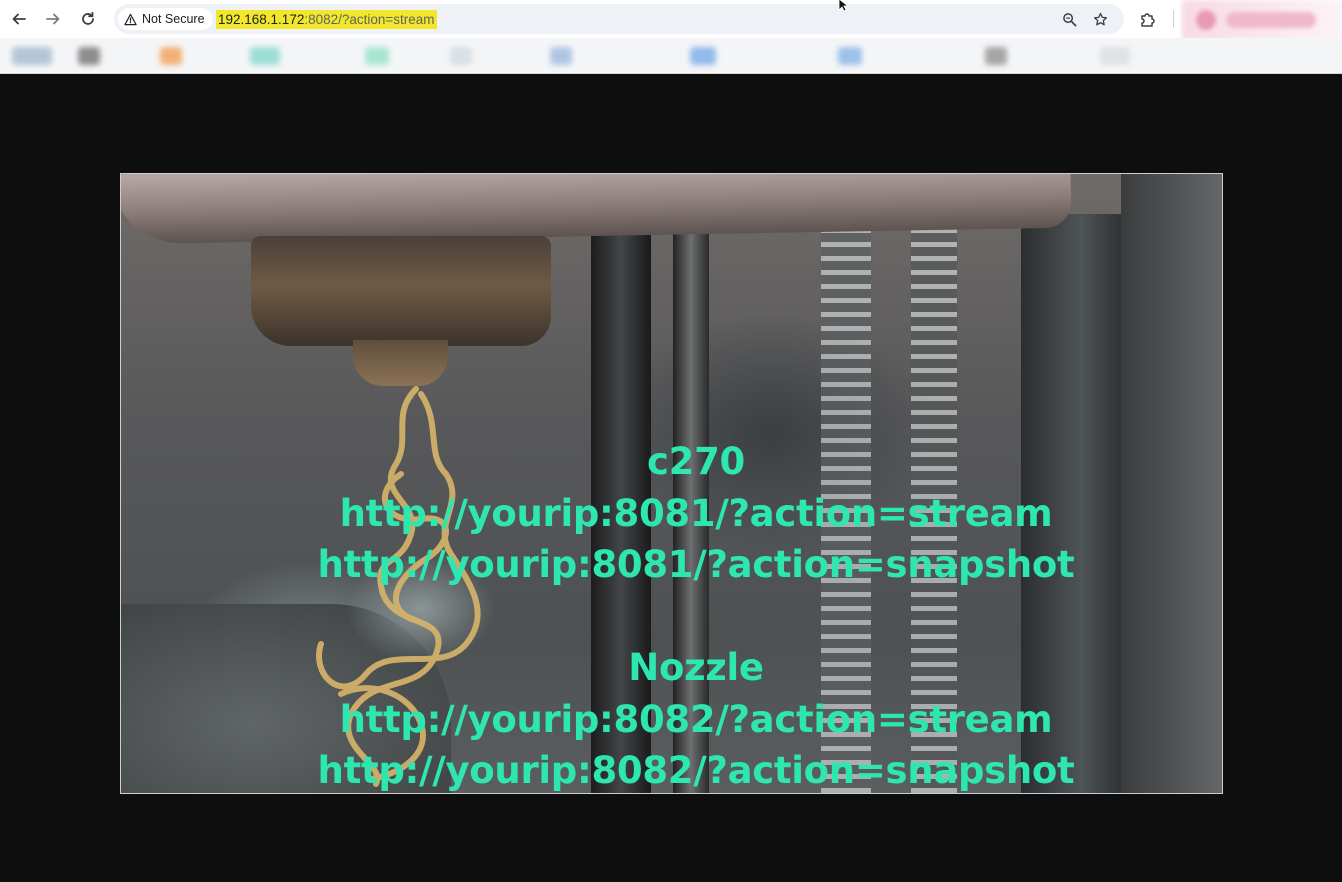 Image resolution: width=1342 pixels, height=882 pixels. I want to click on reload-icon, so click(88, 19).